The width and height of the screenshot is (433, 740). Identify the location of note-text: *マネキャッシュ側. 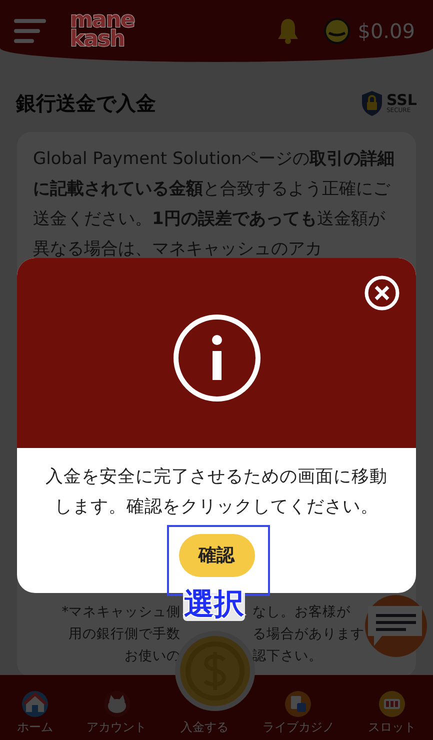
(121, 612).